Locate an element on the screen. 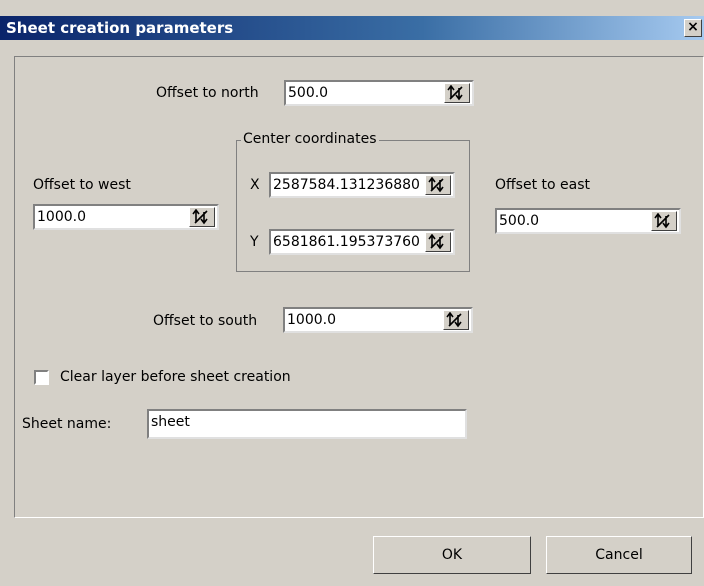 The width and height of the screenshot is (704, 586). offset-south-value: 1000.0 is located at coordinates (311, 320).